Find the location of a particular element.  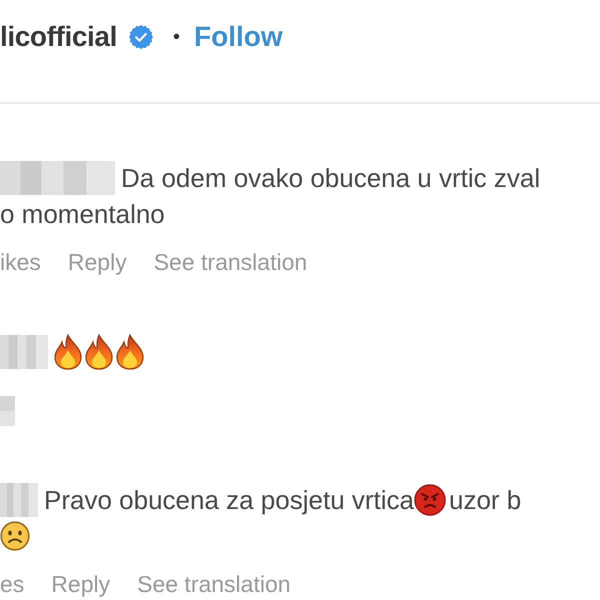

comment-text: uzor b is located at coordinates (485, 500).